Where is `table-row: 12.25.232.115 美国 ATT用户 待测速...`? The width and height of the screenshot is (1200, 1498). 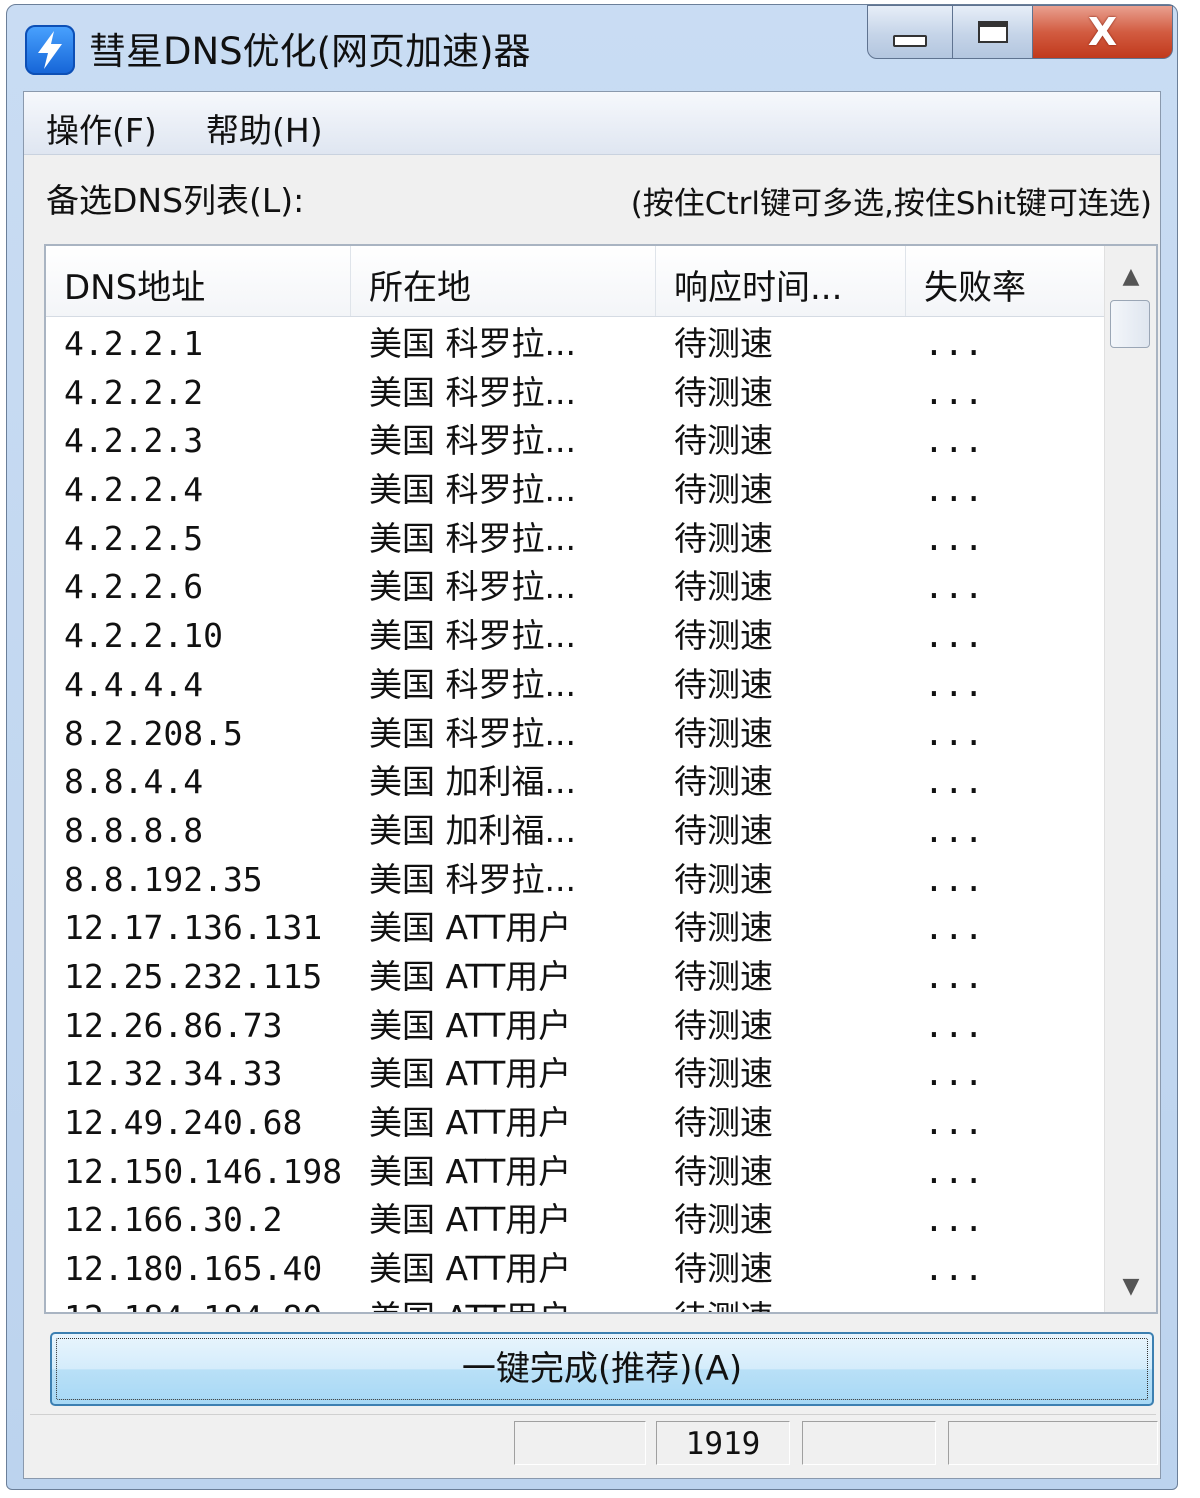 table-row: 12.25.232.115 美国 ATT用户 待测速... is located at coordinates (576, 977).